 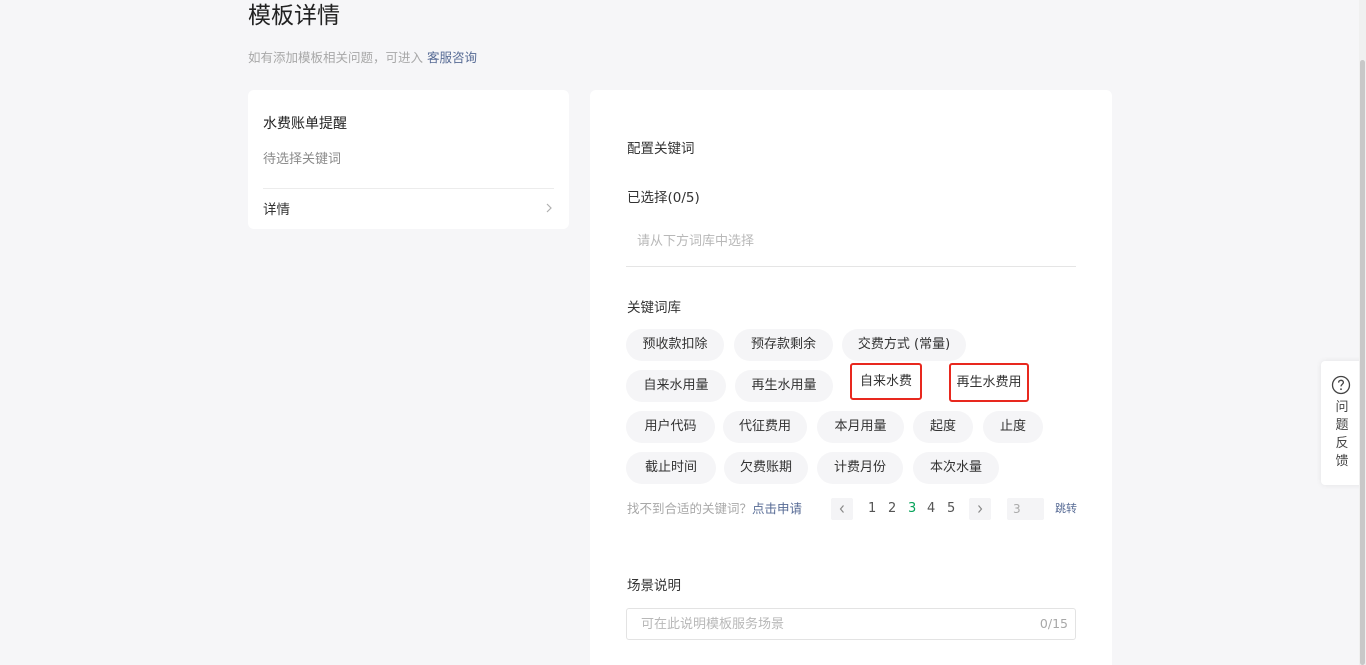 What do you see at coordinates (670, 427) in the screenshot?
I see `keyword-chip: 用户代码` at bounding box center [670, 427].